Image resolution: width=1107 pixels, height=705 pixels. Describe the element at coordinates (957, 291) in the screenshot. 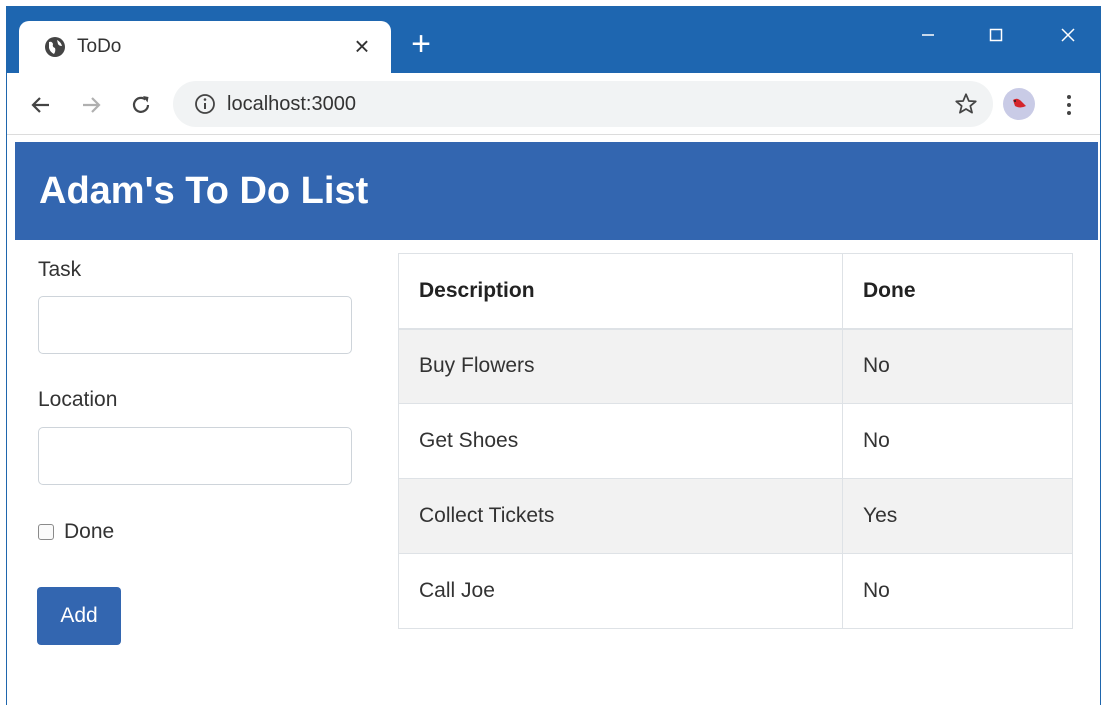

I see `column-header-done: Done` at that location.